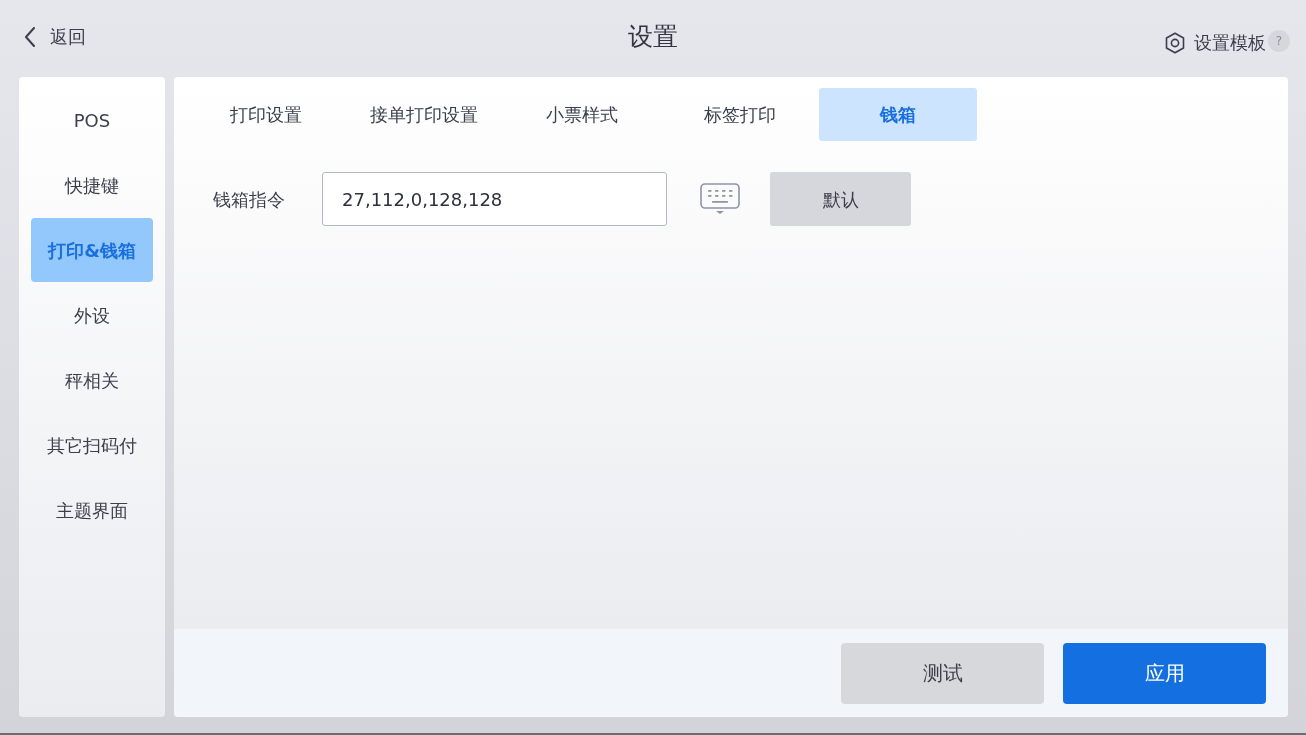 This screenshot has width=1306, height=735. What do you see at coordinates (1175, 43) in the screenshot?
I see `settings-icon` at bounding box center [1175, 43].